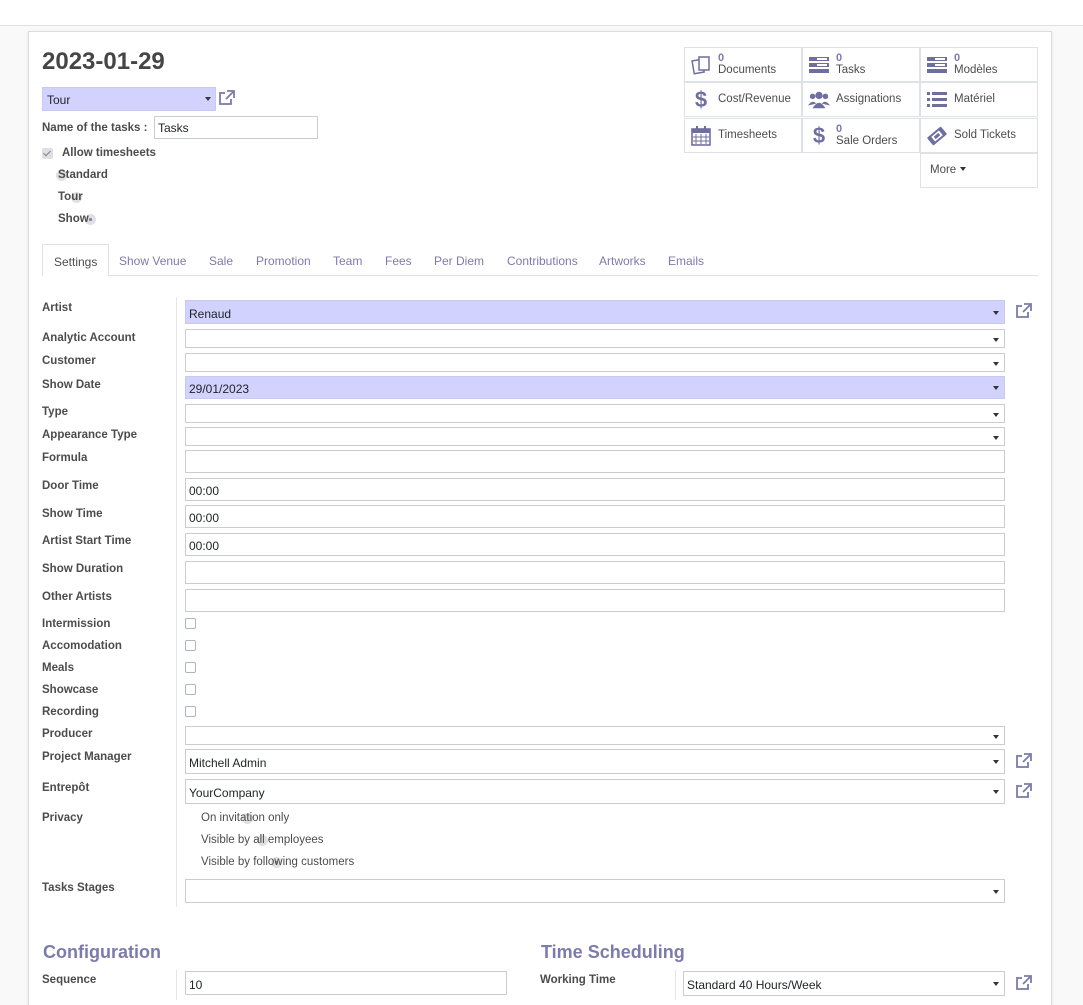 The width and height of the screenshot is (1083, 1005). Describe the element at coordinates (278, 862) in the screenshot. I see `privacy-option-customers: Visible by following customers` at that location.